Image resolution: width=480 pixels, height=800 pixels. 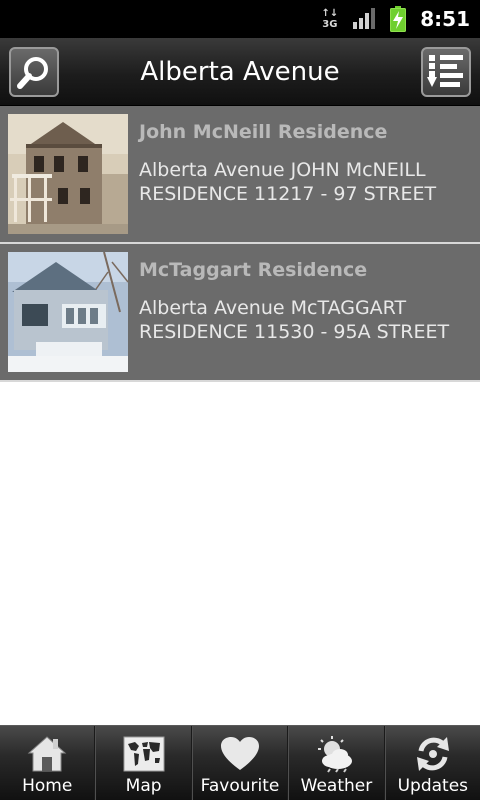 What do you see at coordinates (445, 19) in the screenshot?
I see `clock-time: 8:51` at bounding box center [445, 19].